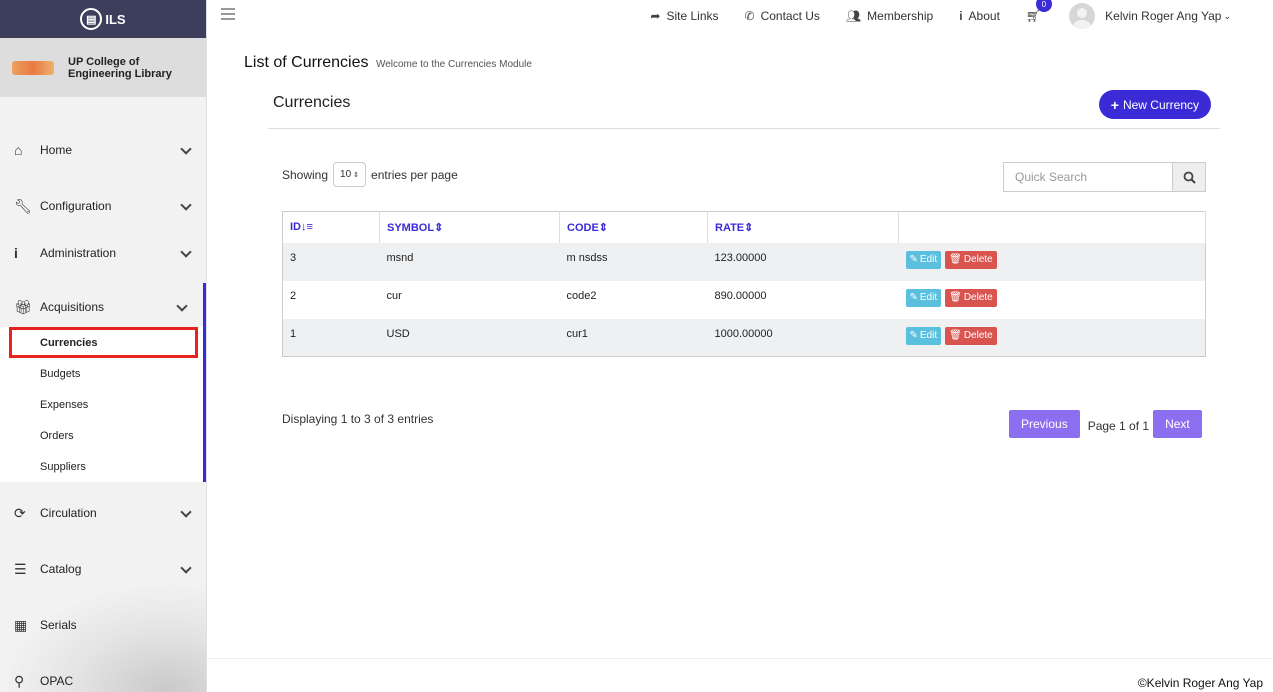 The image size is (1273, 692). Describe the element at coordinates (61, 569) in the screenshot. I see `sidebar-item-label: Catalog` at that location.